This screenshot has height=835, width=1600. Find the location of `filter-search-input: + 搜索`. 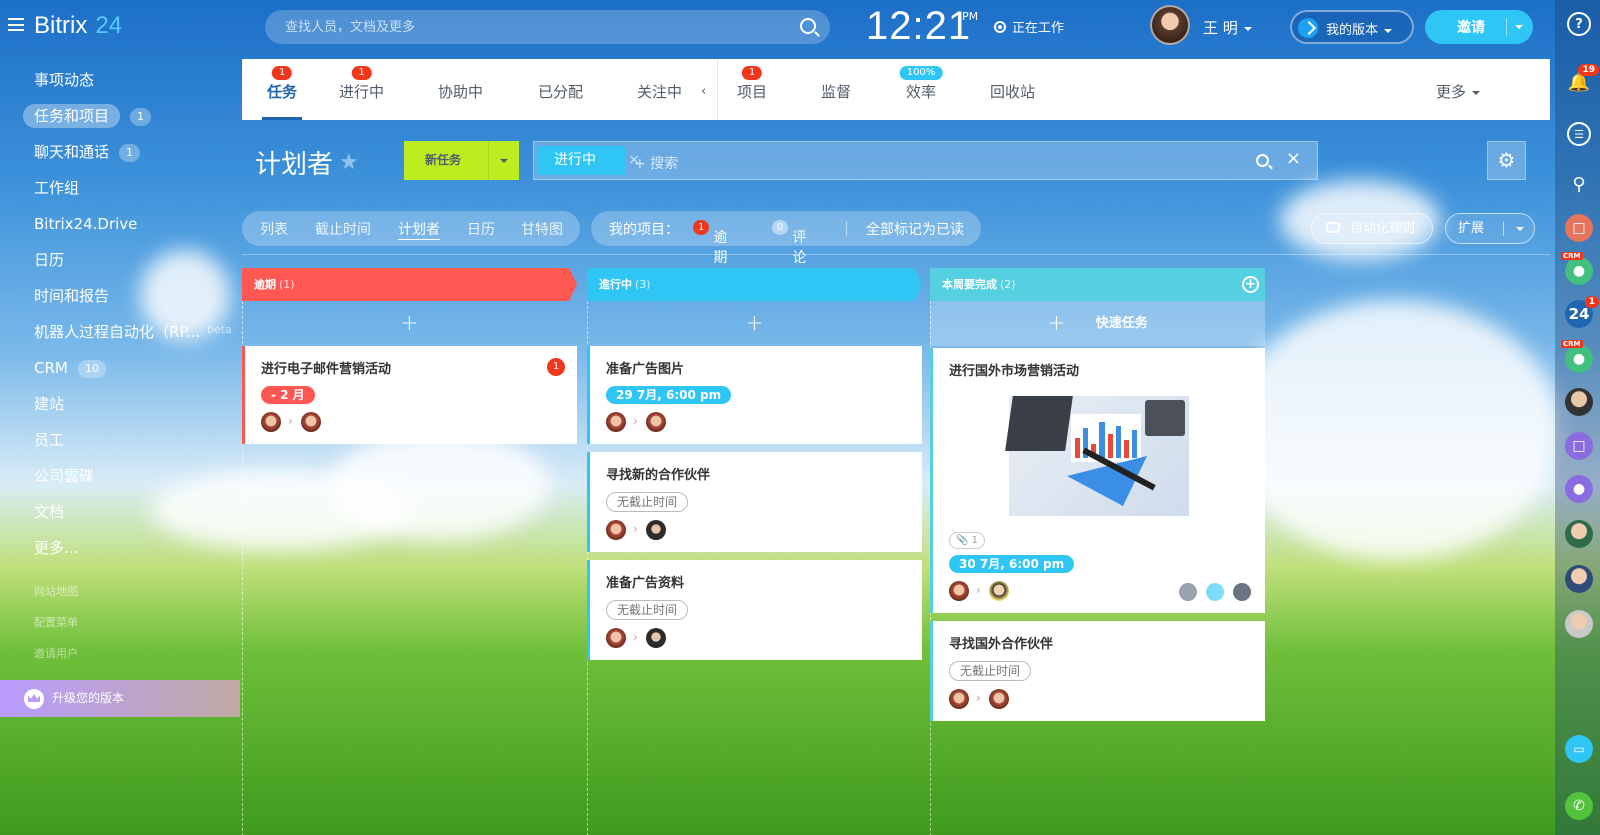

filter-search-input: + 搜索 is located at coordinates (656, 163).